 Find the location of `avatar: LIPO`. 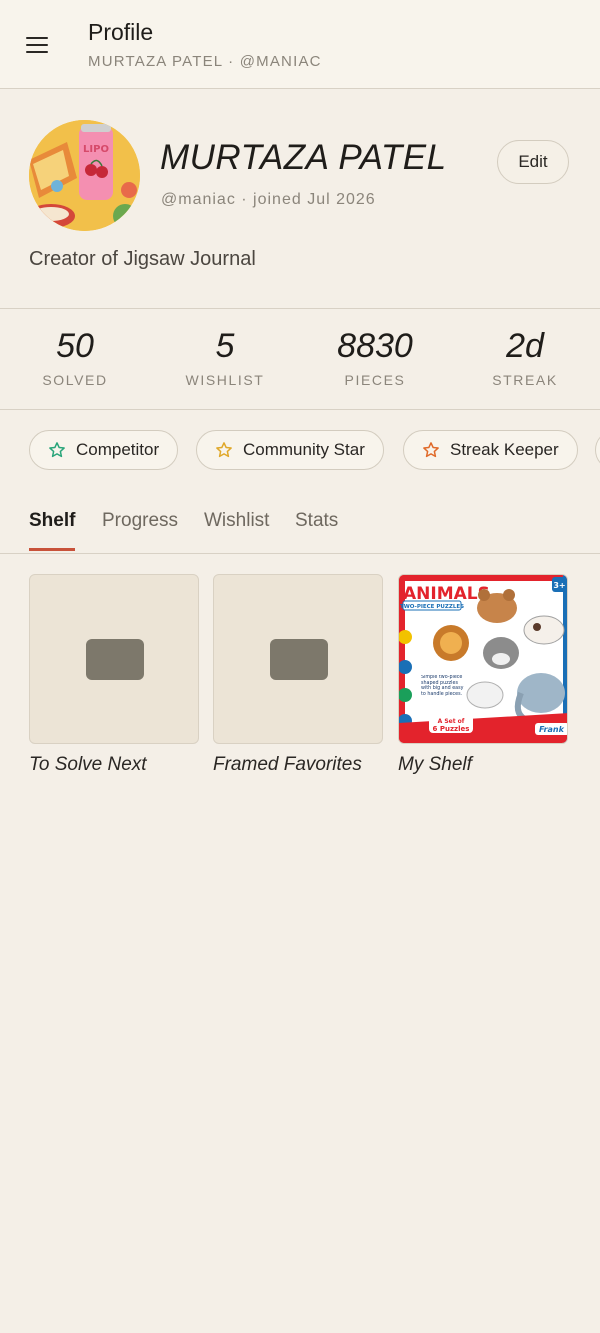

avatar: LIPO is located at coordinates (84, 175).